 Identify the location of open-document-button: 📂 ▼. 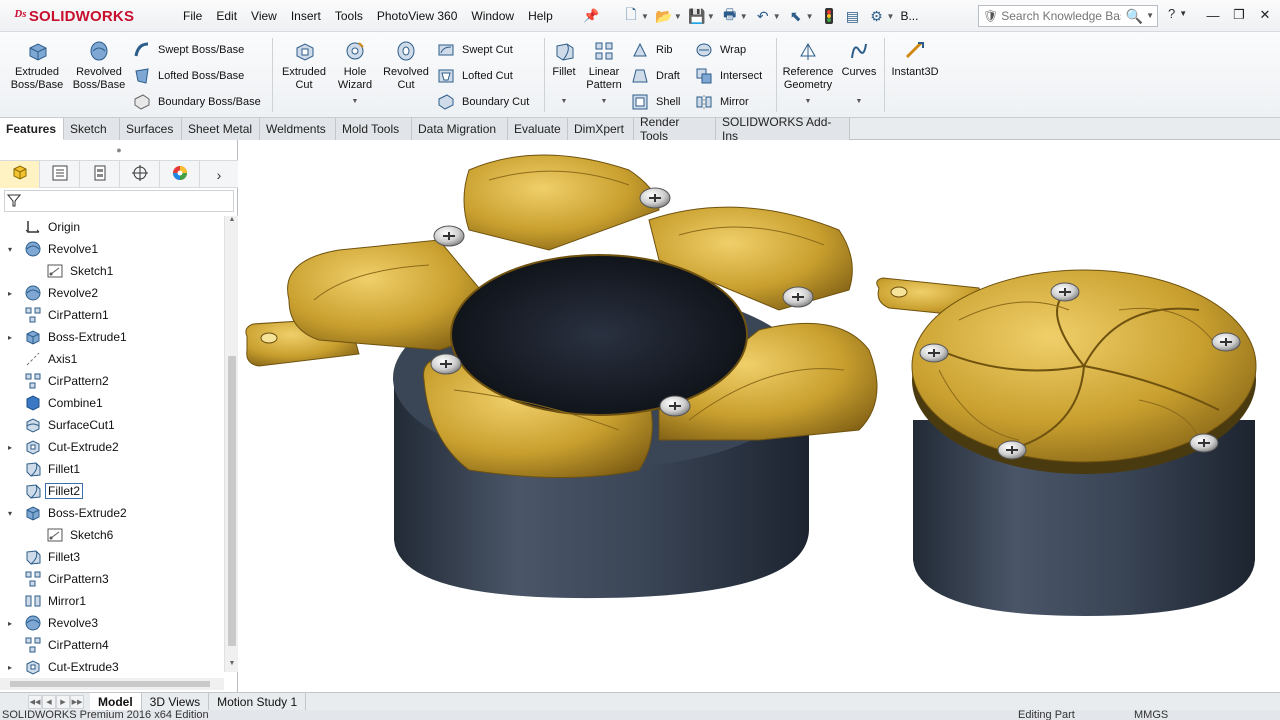
(668, 16).